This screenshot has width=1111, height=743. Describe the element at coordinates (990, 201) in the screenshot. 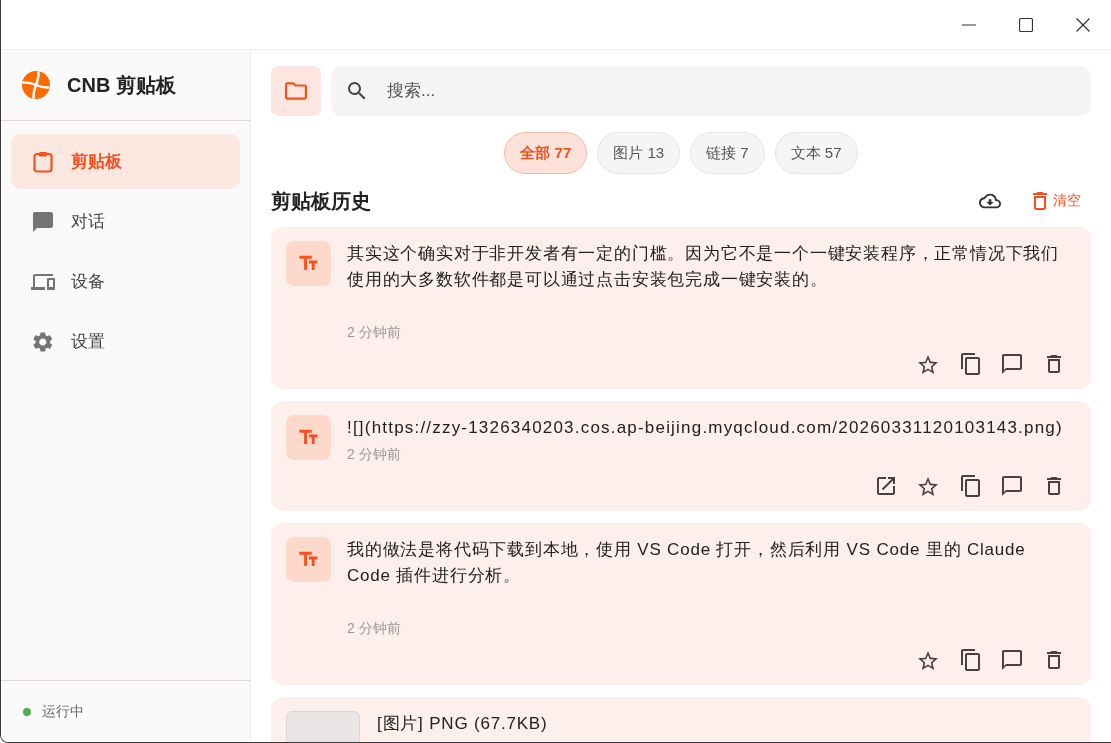

I see `cloud-download-icon` at that location.